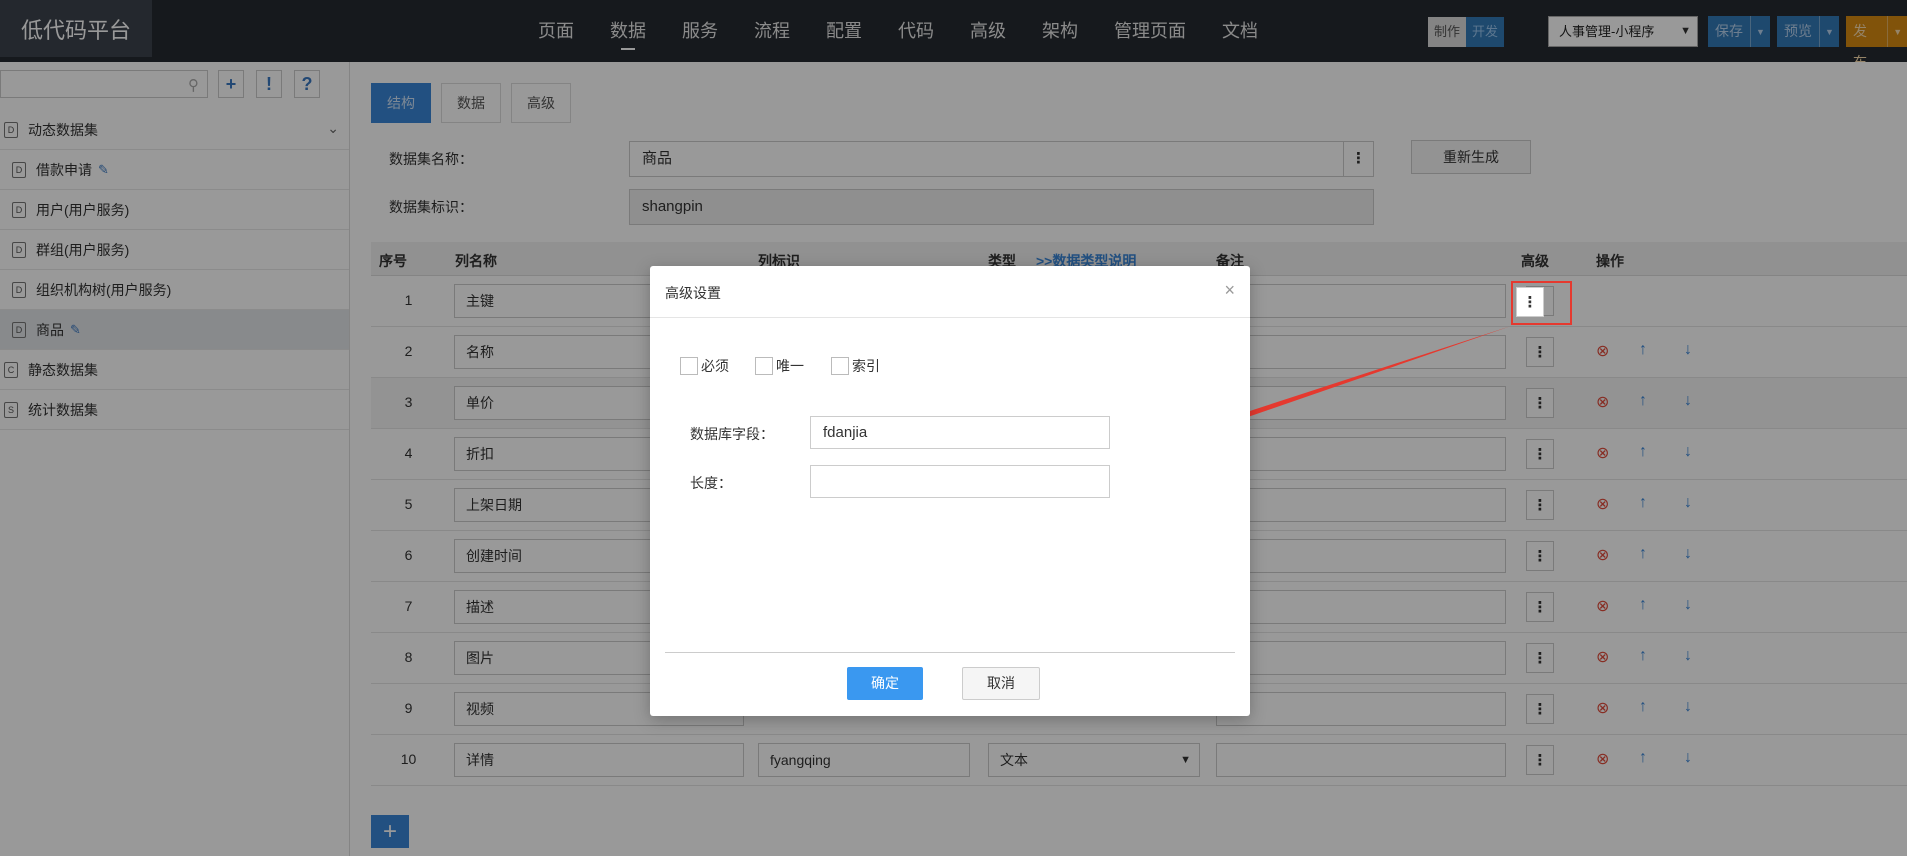  What do you see at coordinates (693, 293) in the screenshot?
I see `dialog-title: 高级设置` at bounding box center [693, 293].